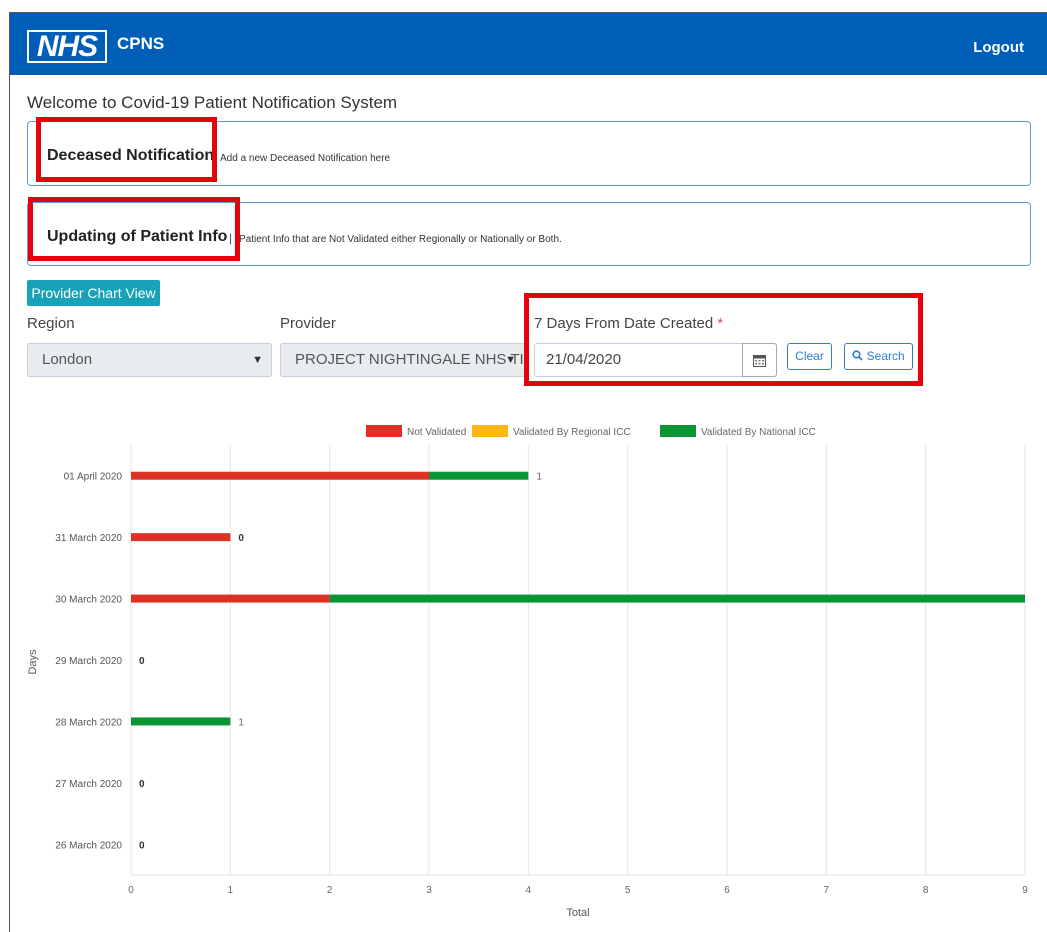 The height and width of the screenshot is (932, 1047). What do you see at coordinates (231, 890) in the screenshot?
I see `x-tick-label: 1` at bounding box center [231, 890].